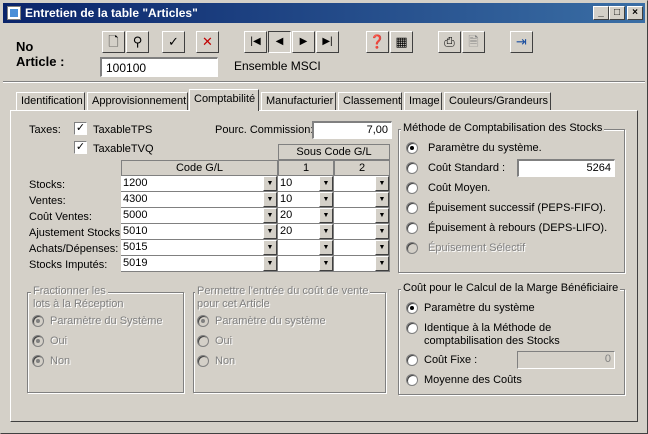 The image size is (648, 434). I want to click on sous2-ventes: ▼, so click(362, 200).